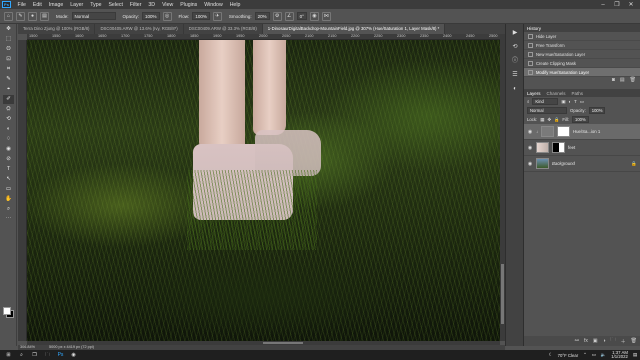  What do you see at coordinates (623, 341) in the screenshot?
I see `new-layer-icon: ＋` at bounding box center [623, 341].